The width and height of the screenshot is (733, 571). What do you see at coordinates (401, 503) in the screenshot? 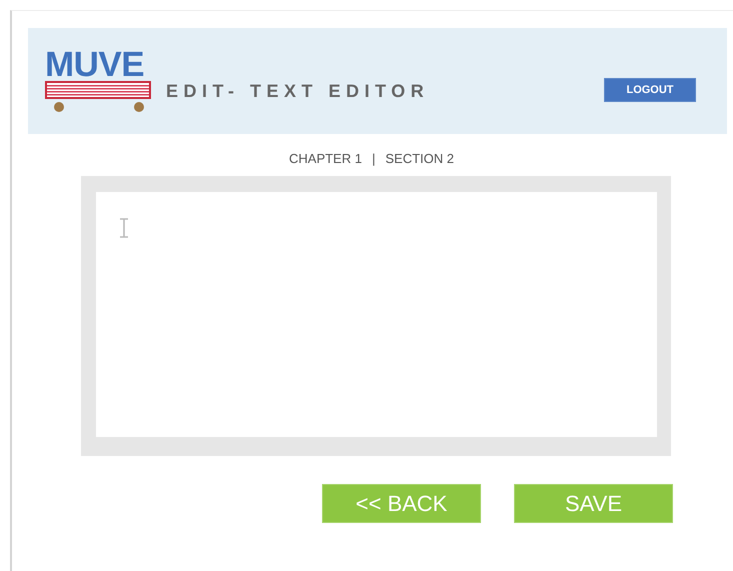
I see `back-button: << BACK` at bounding box center [401, 503].